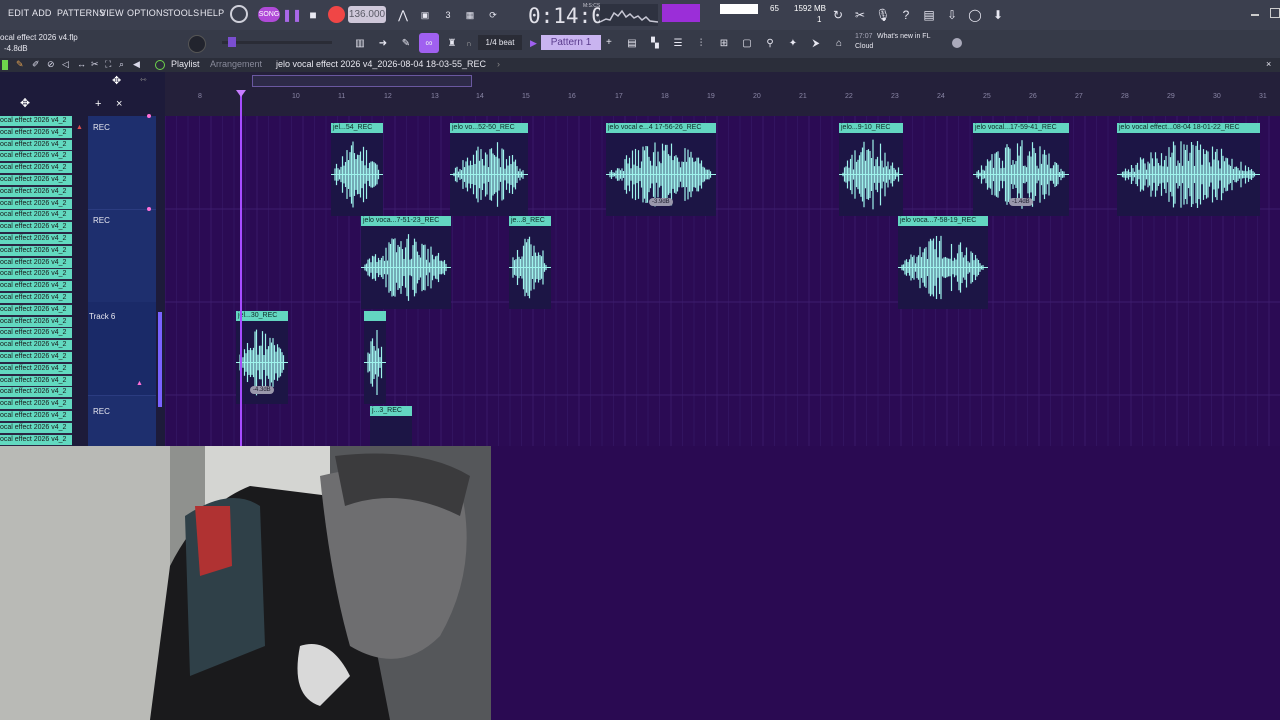  Describe the element at coordinates (98, 104) in the screenshot. I see `add-track-icon: +` at that location.